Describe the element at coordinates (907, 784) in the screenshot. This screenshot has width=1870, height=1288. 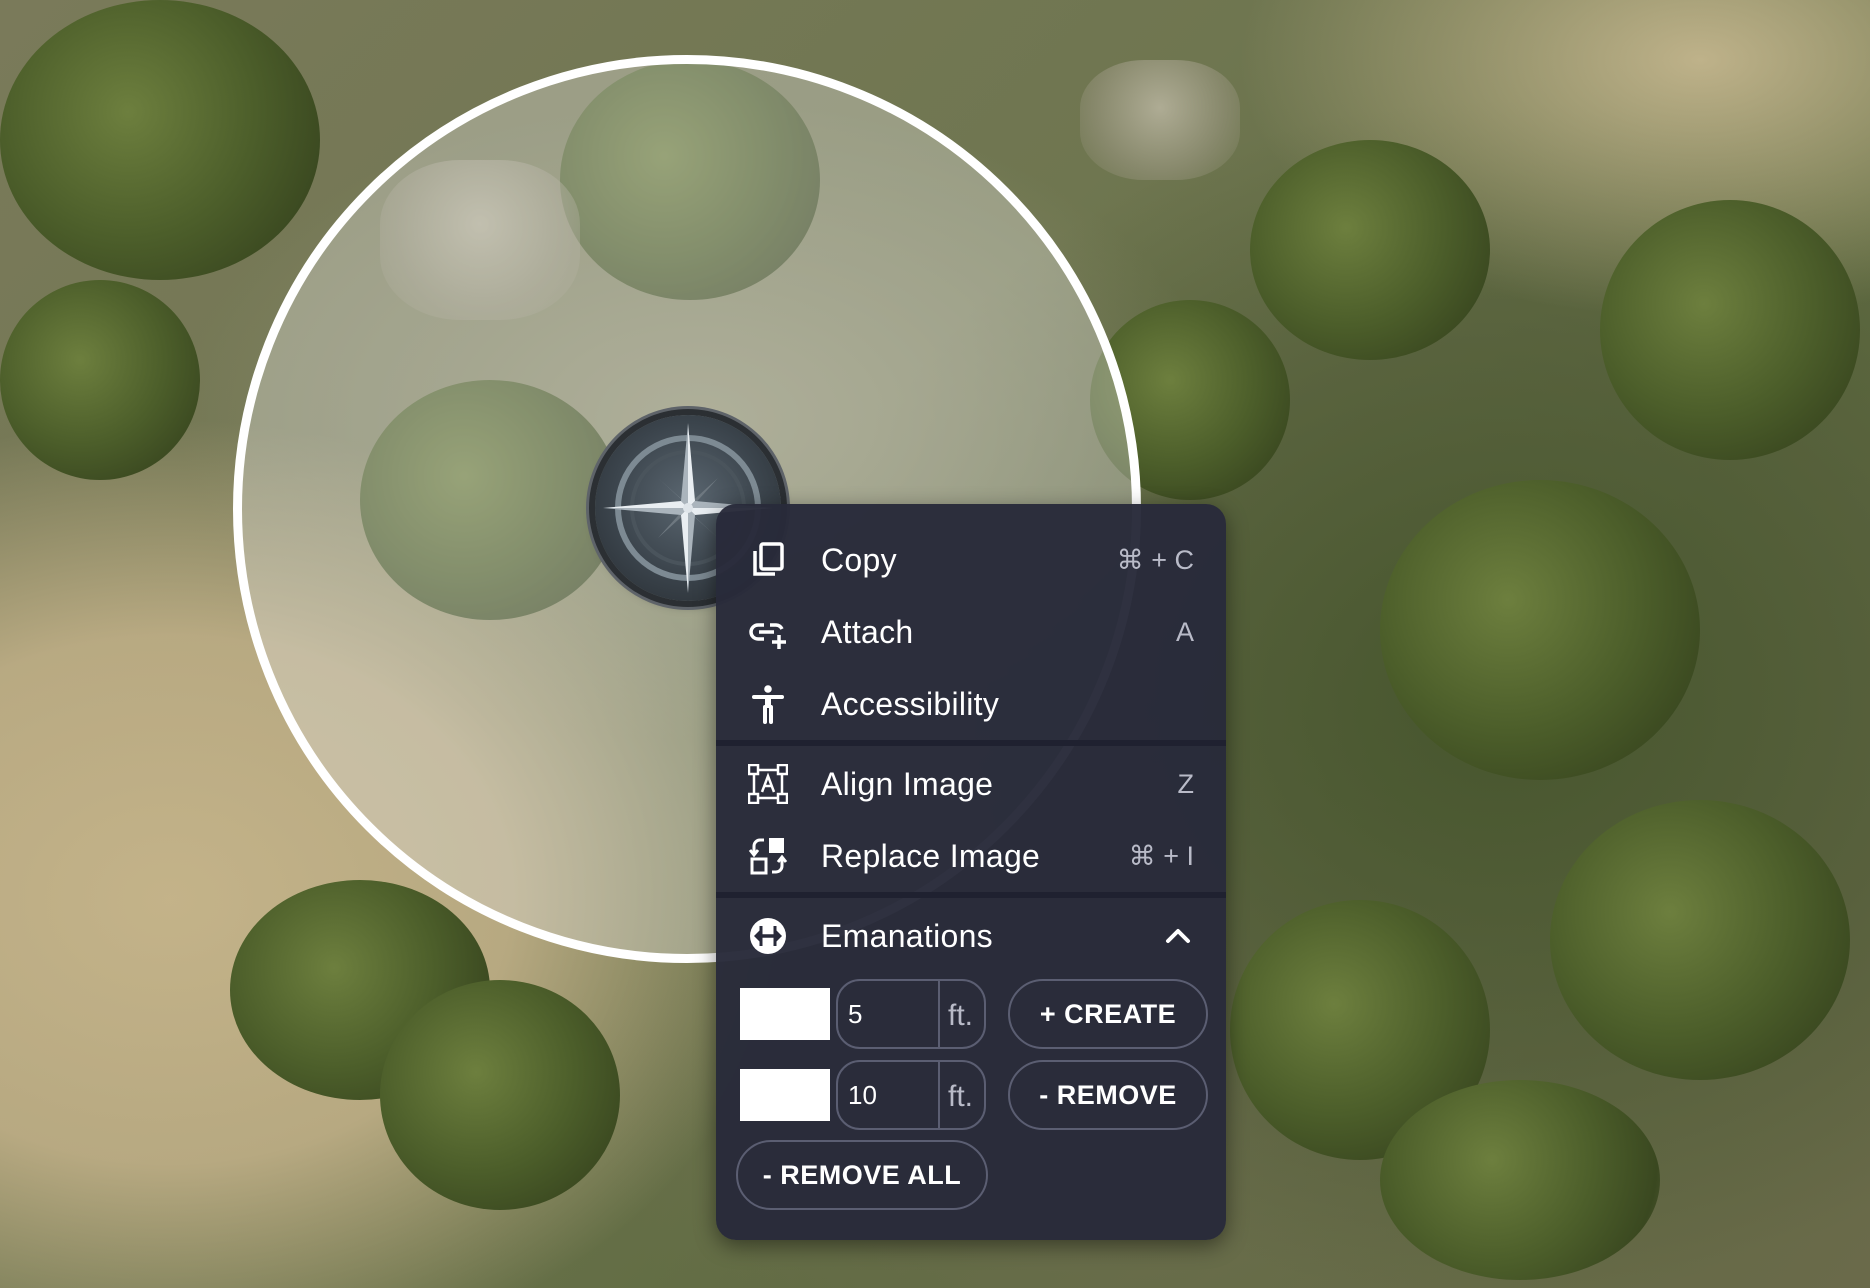
I see `menu-item-label: Align Image` at that location.